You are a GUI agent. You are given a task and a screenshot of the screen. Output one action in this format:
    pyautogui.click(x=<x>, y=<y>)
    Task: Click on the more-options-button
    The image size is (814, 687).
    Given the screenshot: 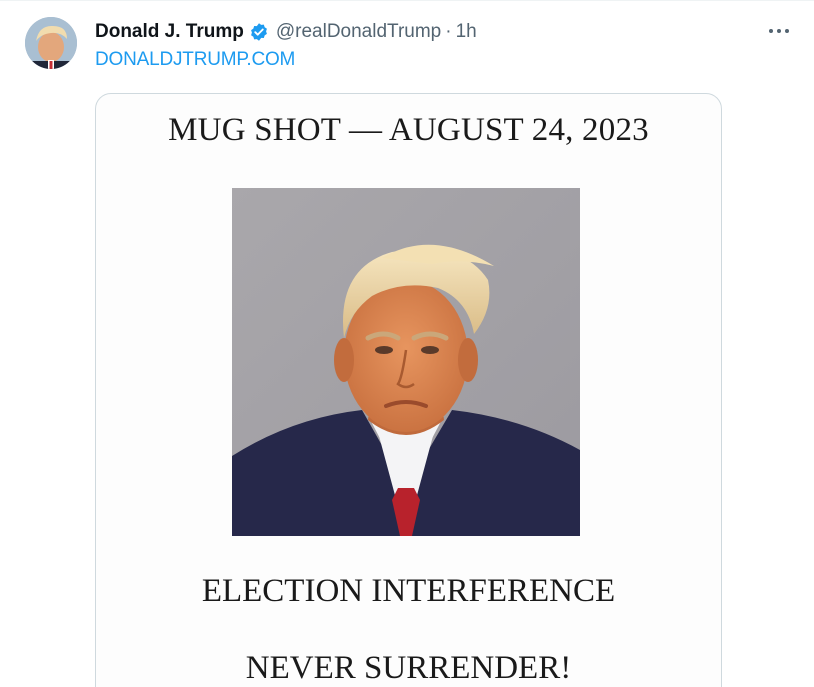 What is the action you would take?
    pyautogui.click(x=779, y=31)
    